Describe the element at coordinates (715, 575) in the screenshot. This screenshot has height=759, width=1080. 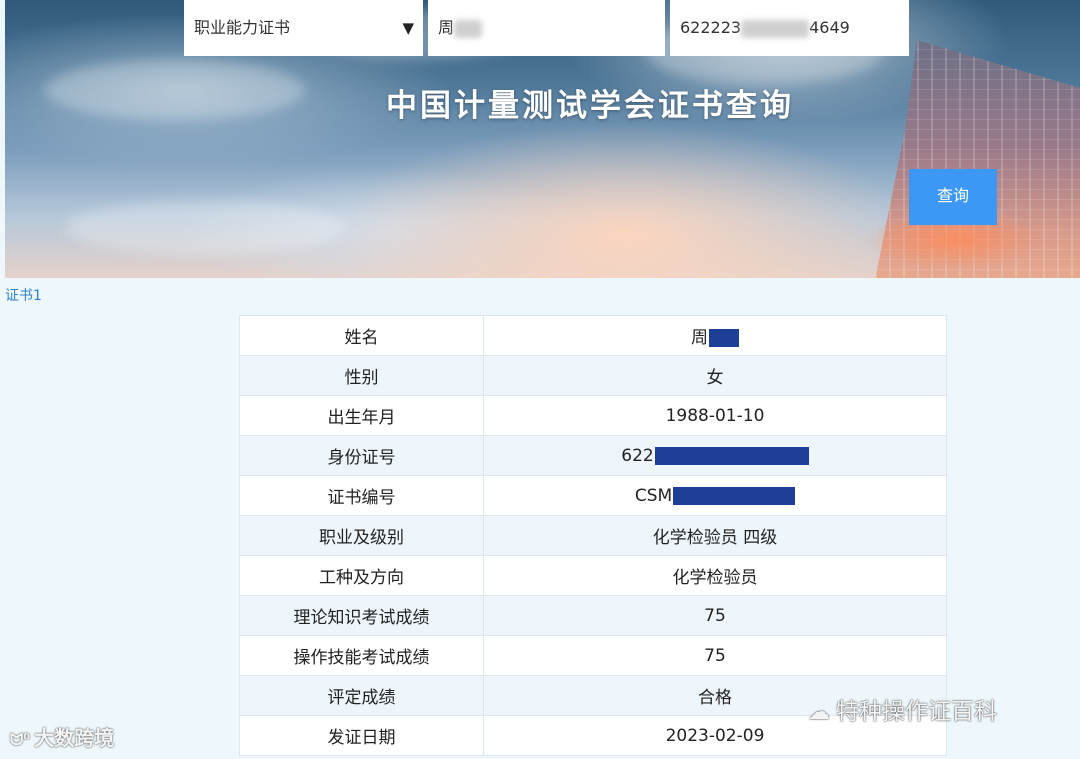
I see `row-value: 化学检验员` at that location.